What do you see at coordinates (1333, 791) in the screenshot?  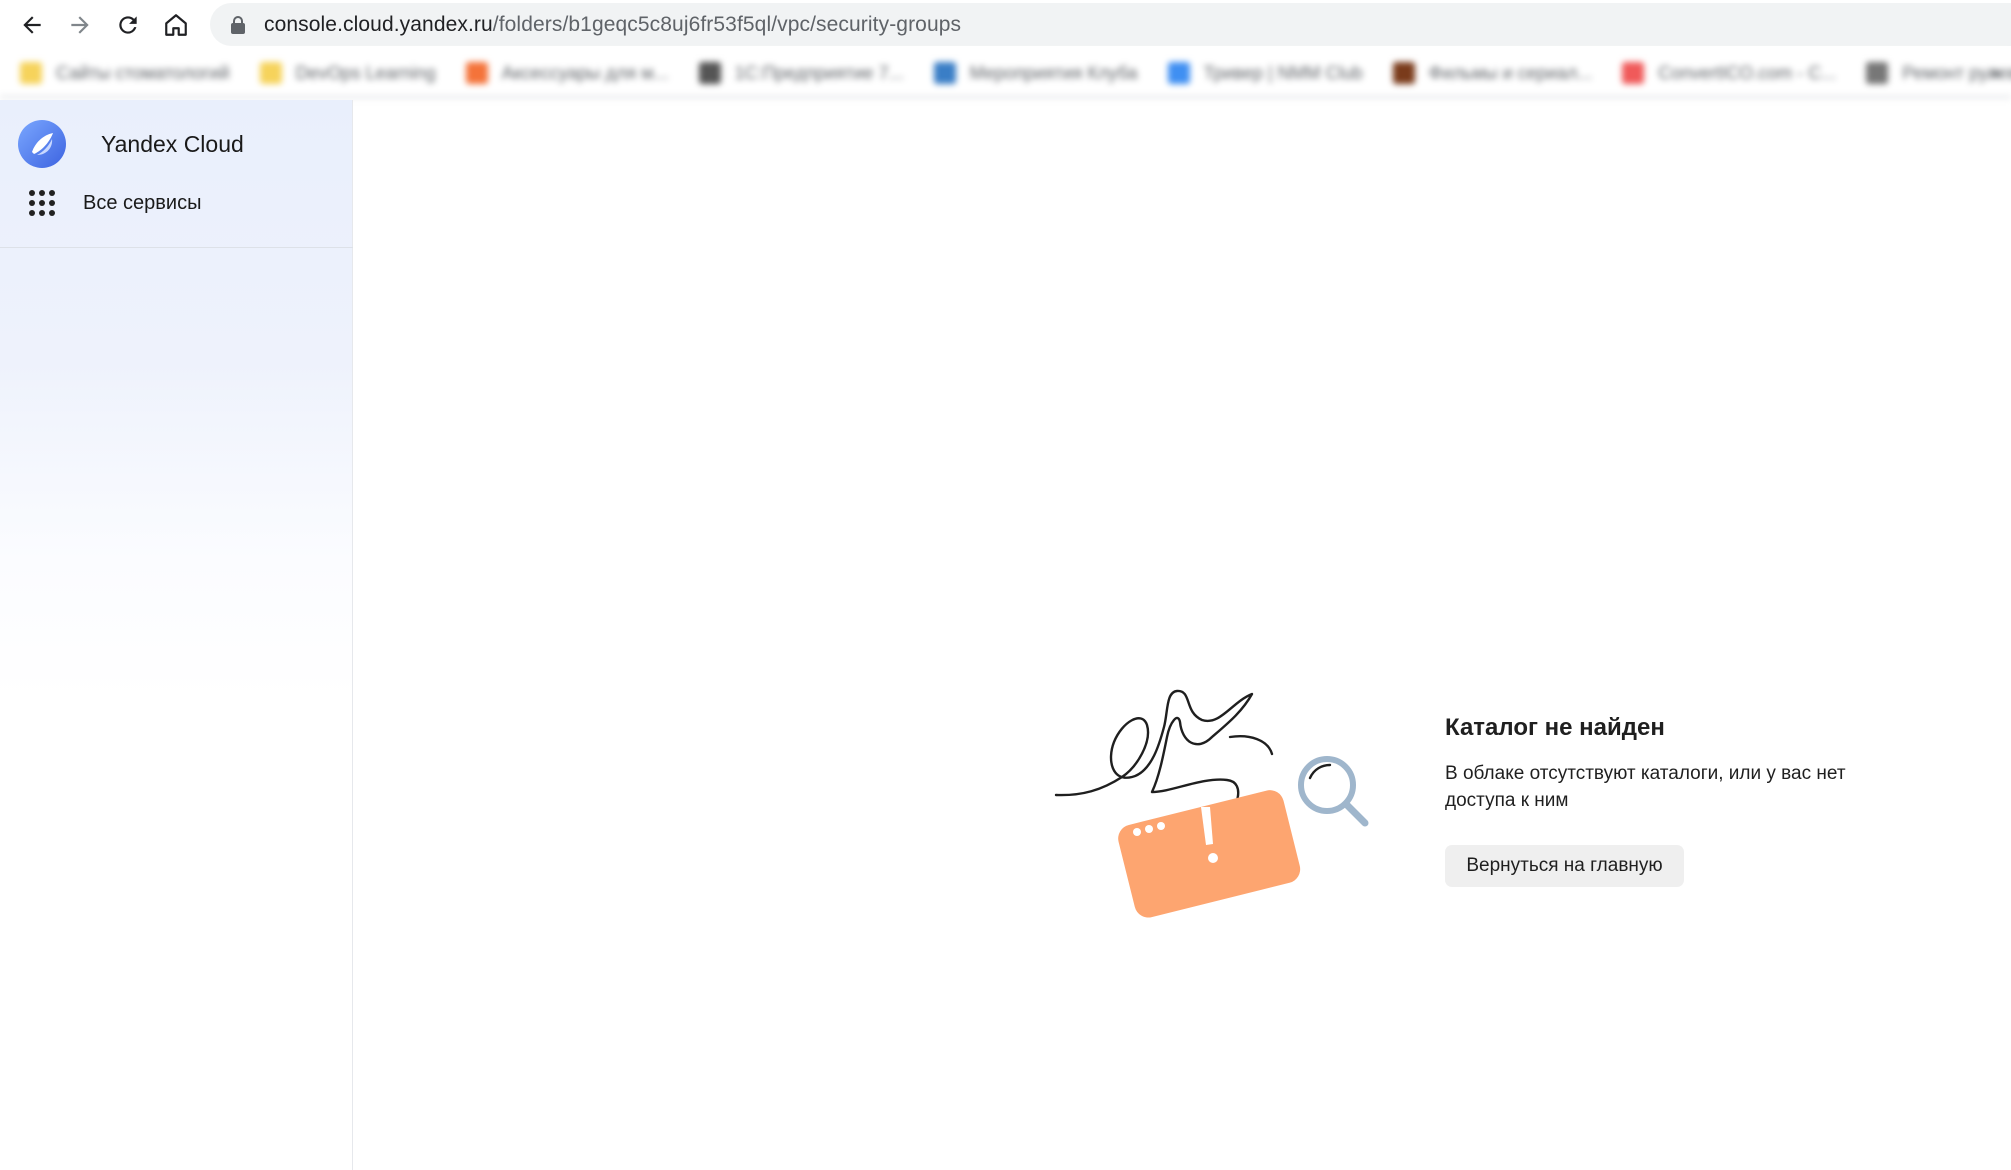 I see `magnifier-icon` at bounding box center [1333, 791].